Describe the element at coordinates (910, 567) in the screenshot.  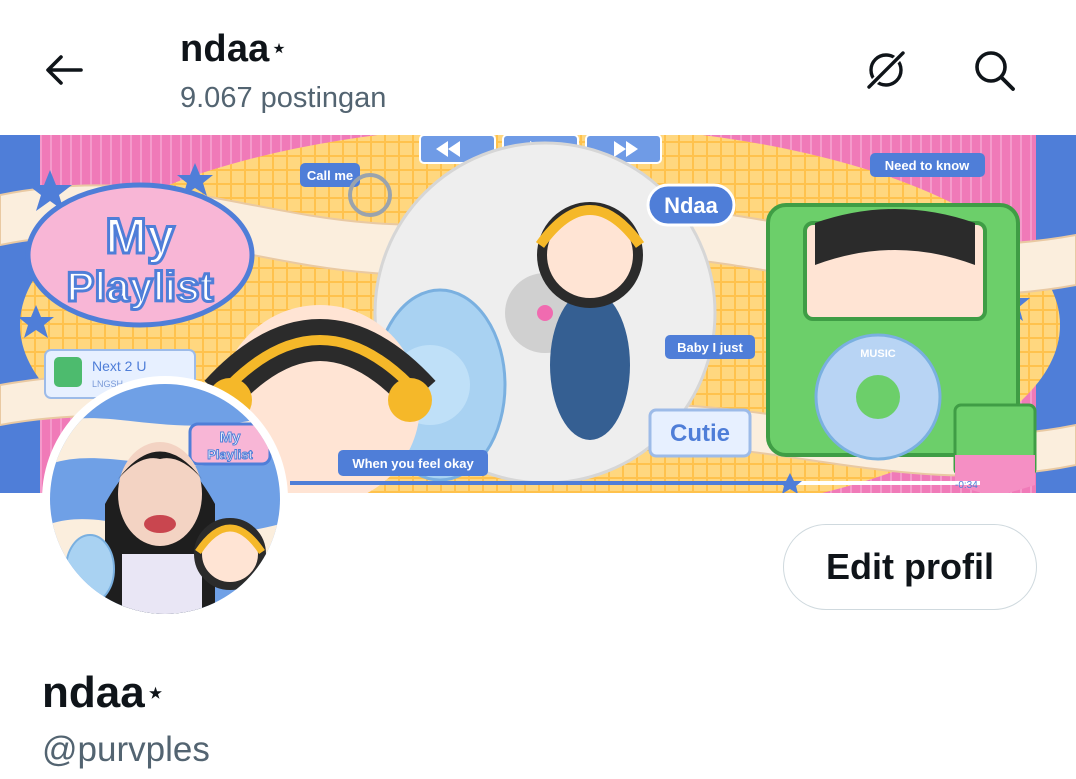
I see `edit-profile-button: Edit profil` at that location.